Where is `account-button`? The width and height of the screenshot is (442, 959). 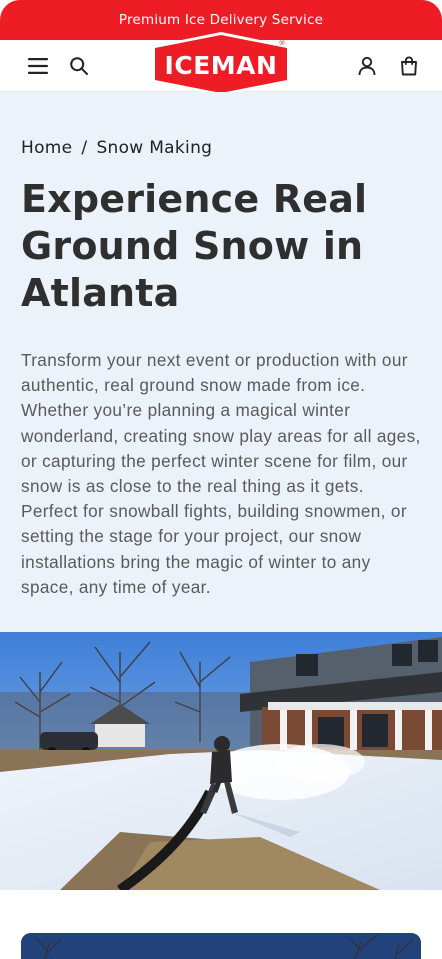
account-button is located at coordinates (367, 66).